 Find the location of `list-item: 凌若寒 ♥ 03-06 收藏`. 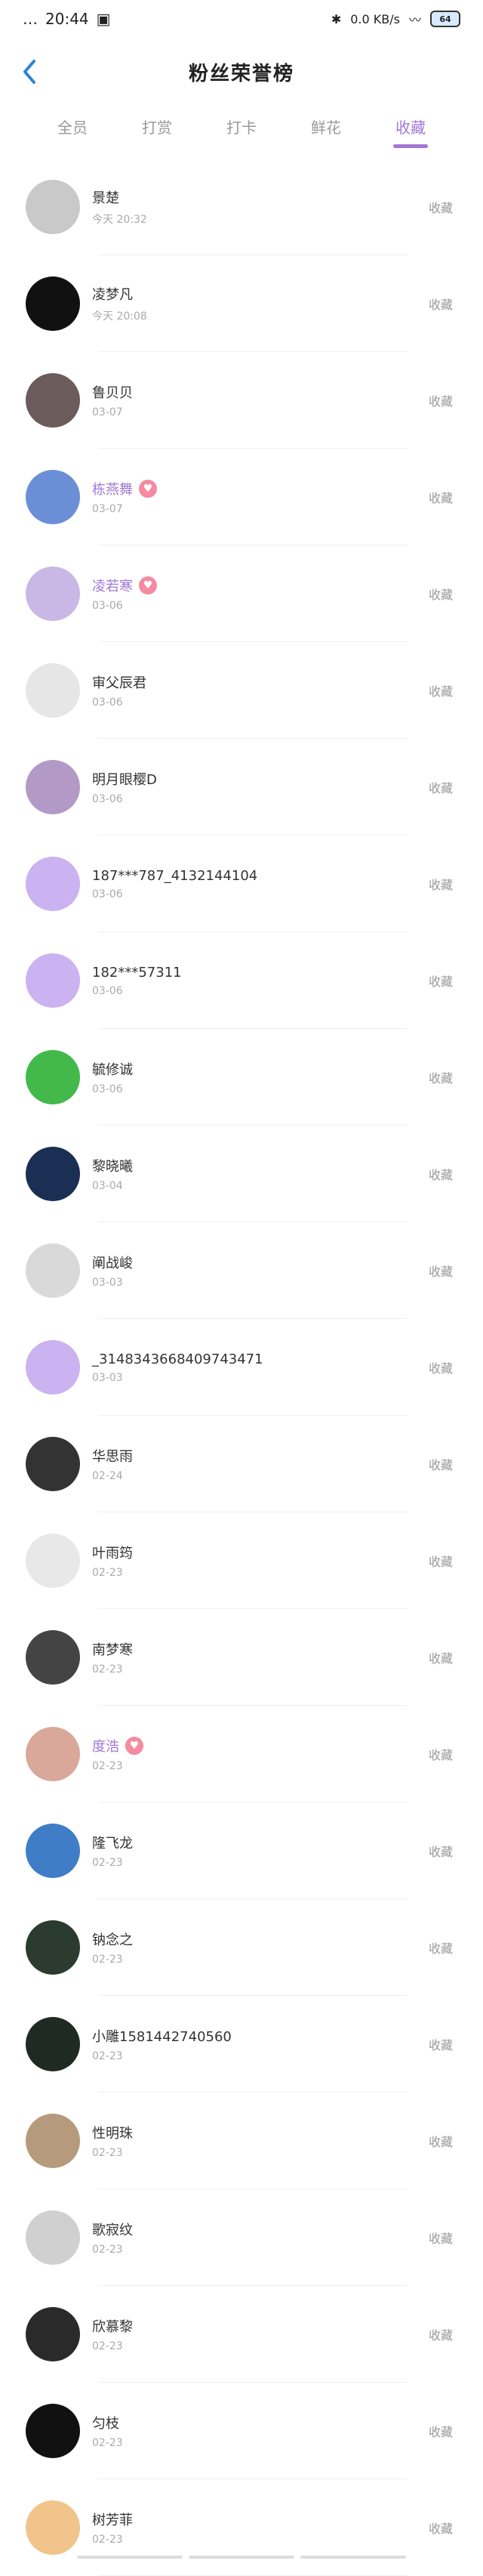

list-item: 凌若寒 ♥ 03-06 收藏 is located at coordinates (241, 593).